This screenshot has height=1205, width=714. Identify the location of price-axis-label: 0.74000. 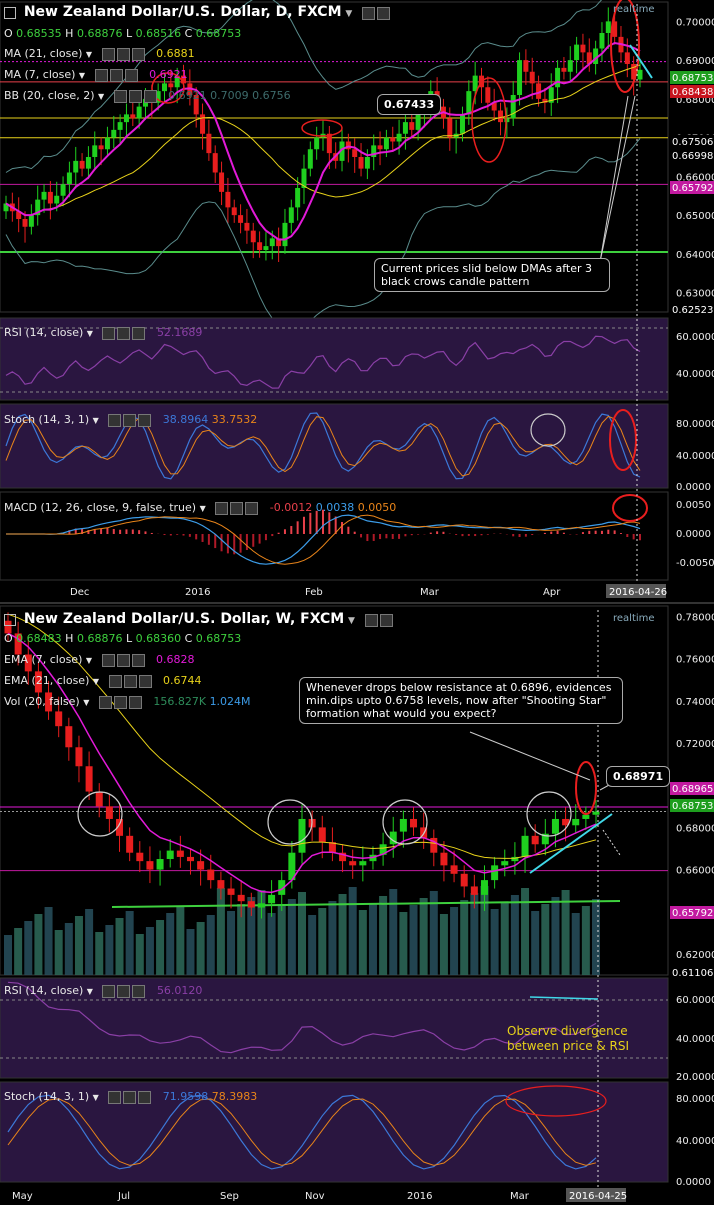
(695, 702).